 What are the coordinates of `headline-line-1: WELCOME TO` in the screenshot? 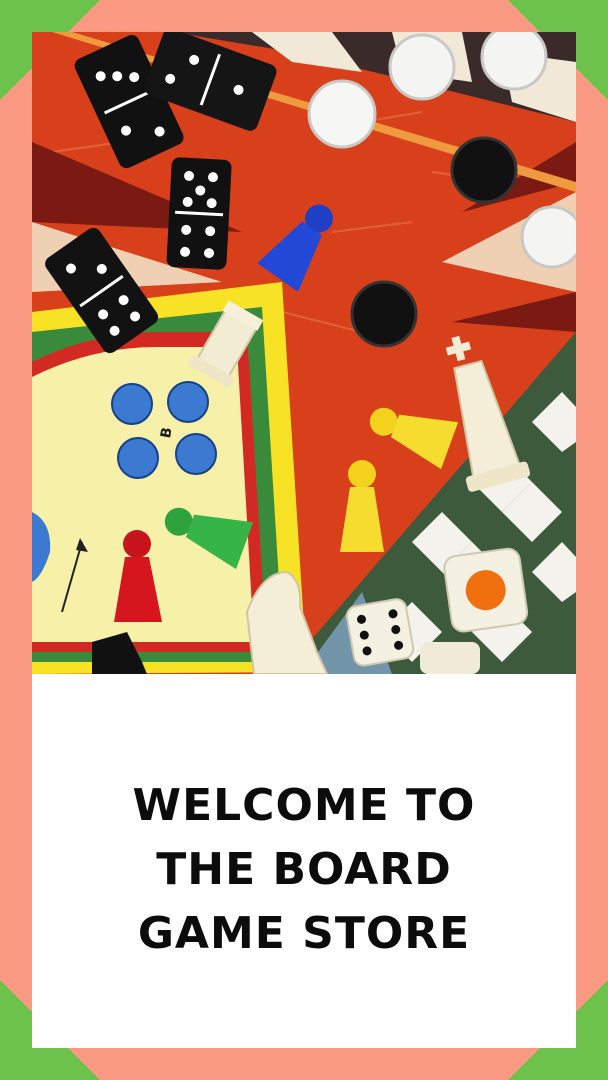 It's located at (304, 805).